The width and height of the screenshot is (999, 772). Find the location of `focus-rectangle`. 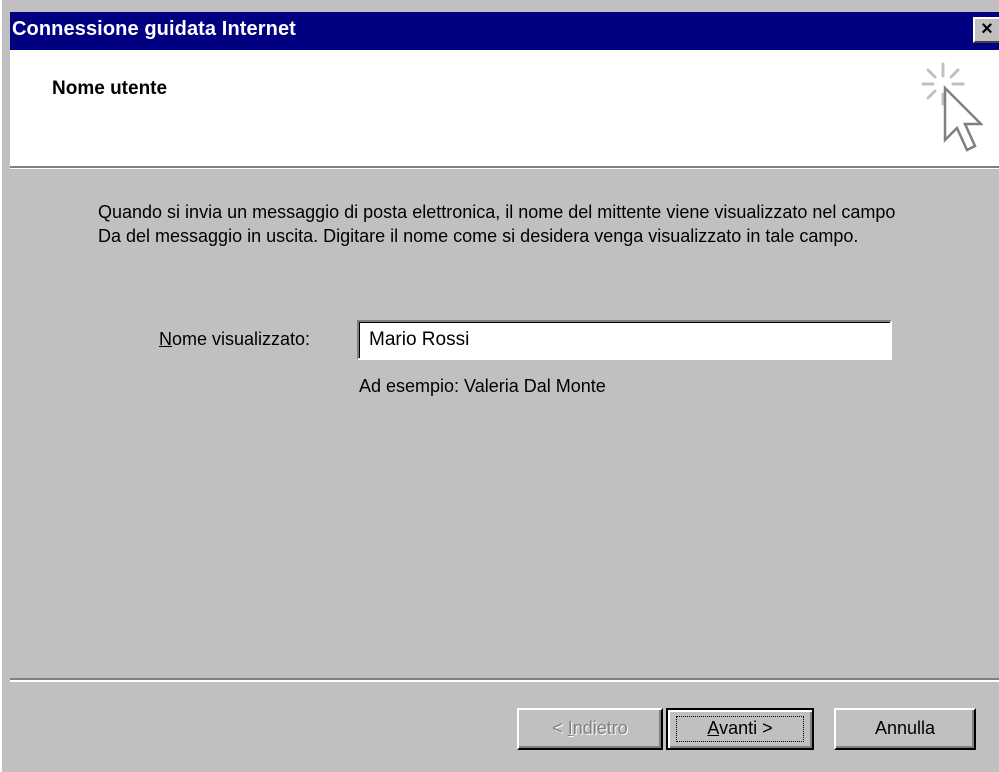

focus-rectangle is located at coordinates (740, 729).